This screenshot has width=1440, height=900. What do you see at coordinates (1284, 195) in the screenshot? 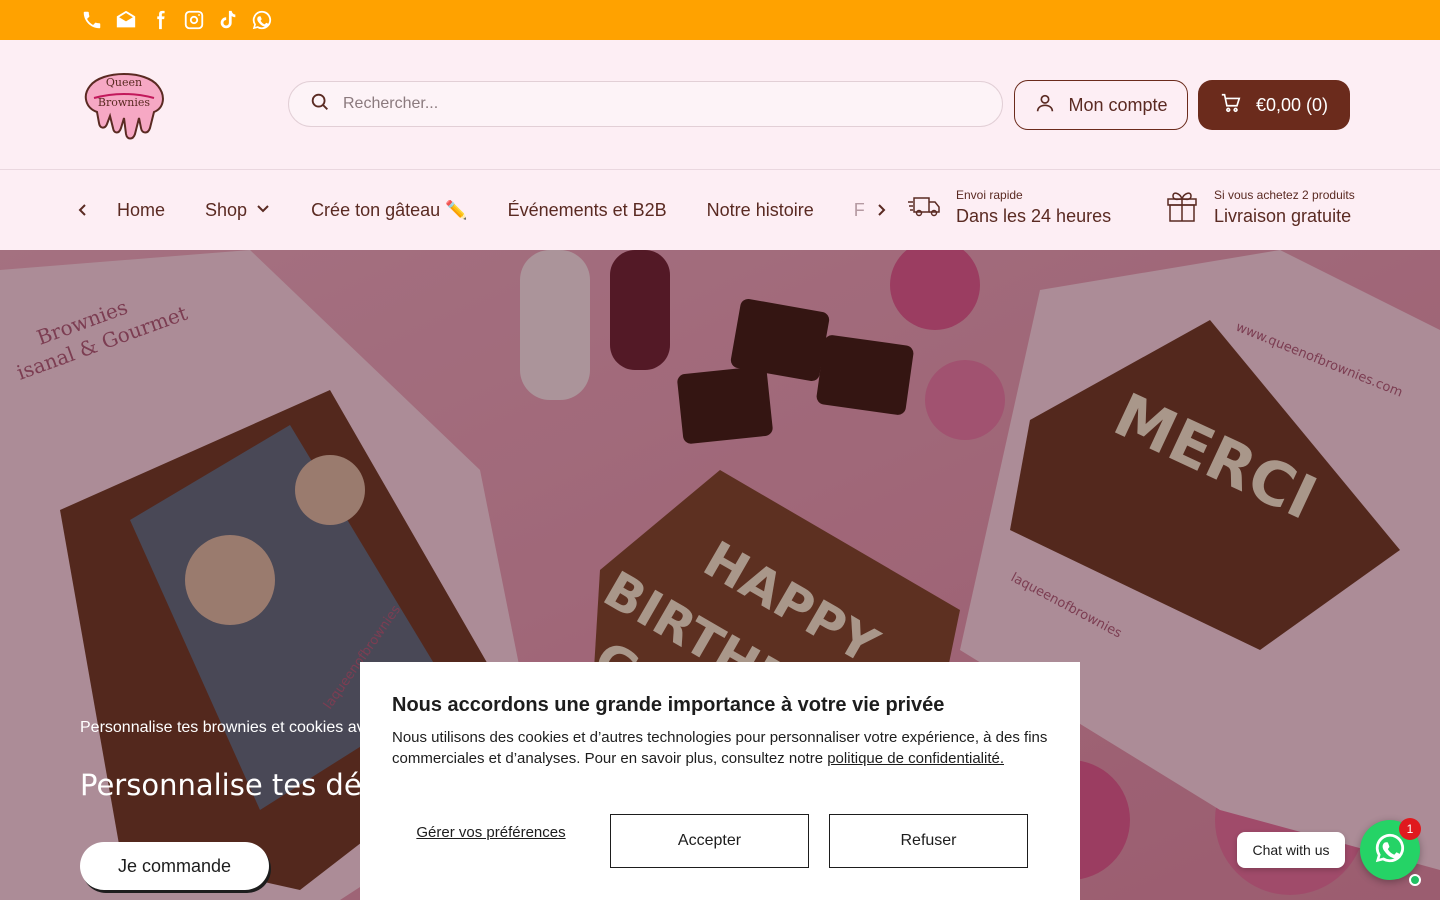
I see `perk-small-text: Si vous achetez 2 produits` at bounding box center [1284, 195].